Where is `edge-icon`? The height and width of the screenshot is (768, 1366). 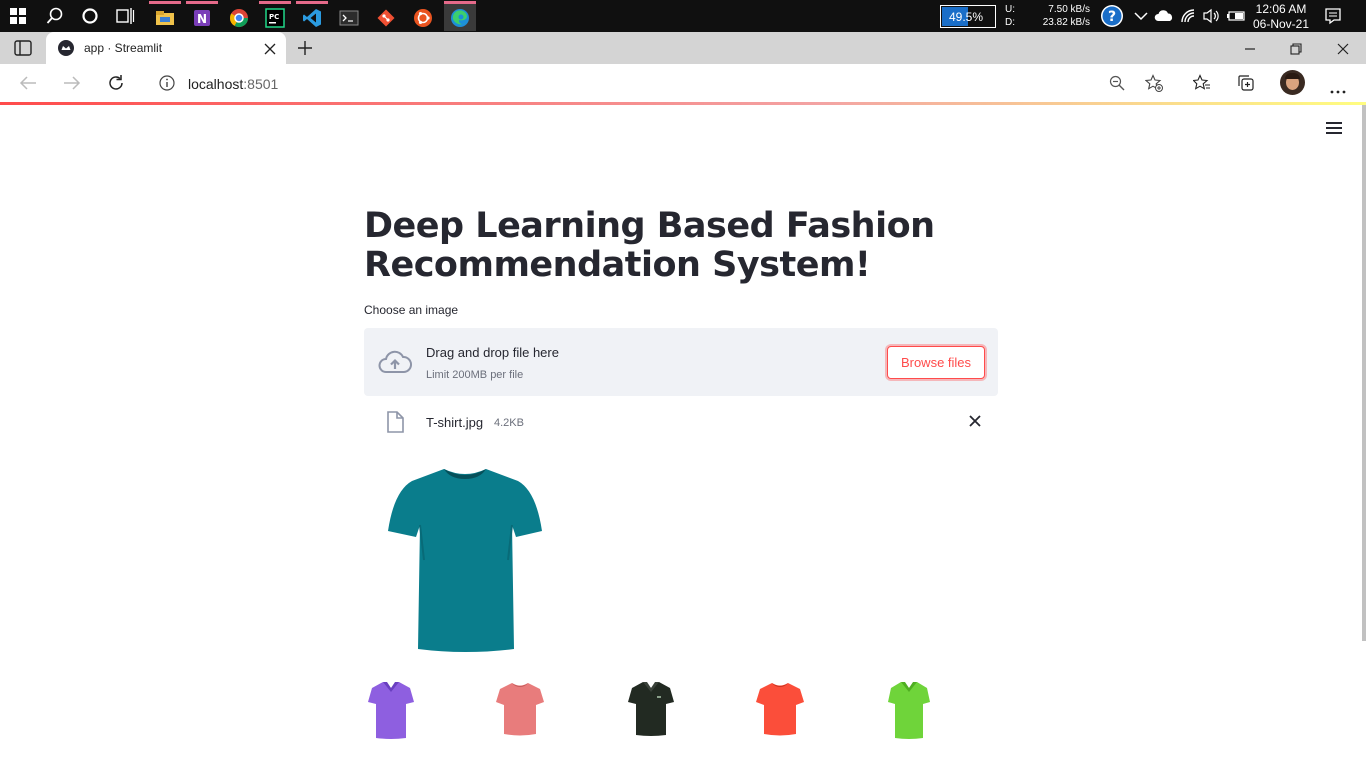 edge-icon is located at coordinates (460, 16).